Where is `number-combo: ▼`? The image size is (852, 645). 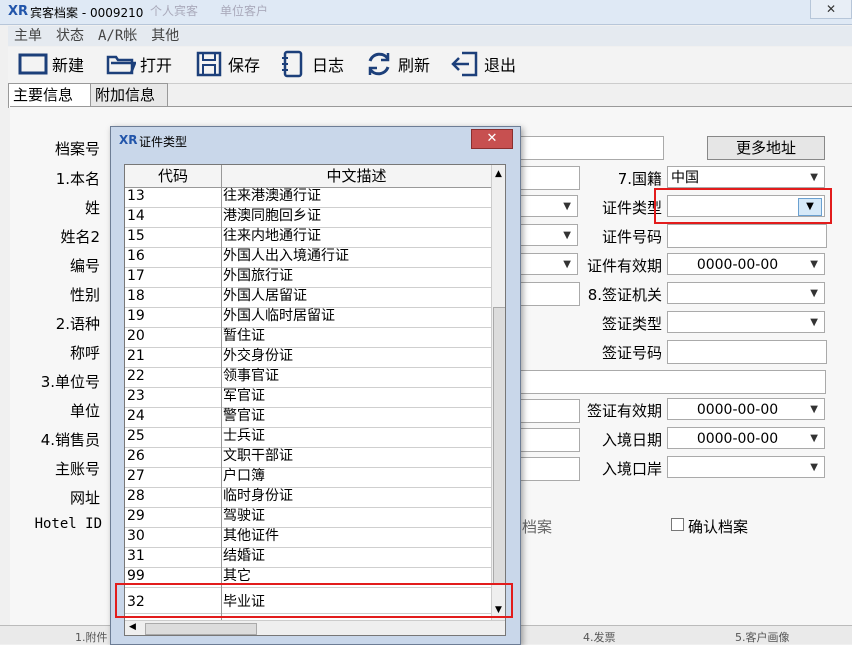 number-combo: ▼ is located at coordinates (548, 264).